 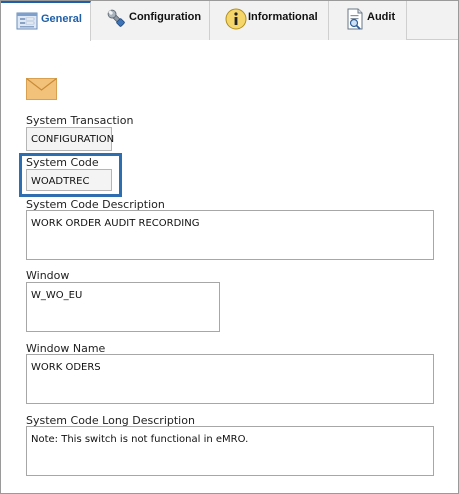 What do you see at coordinates (236, 19) in the screenshot?
I see `info-icon` at bounding box center [236, 19].